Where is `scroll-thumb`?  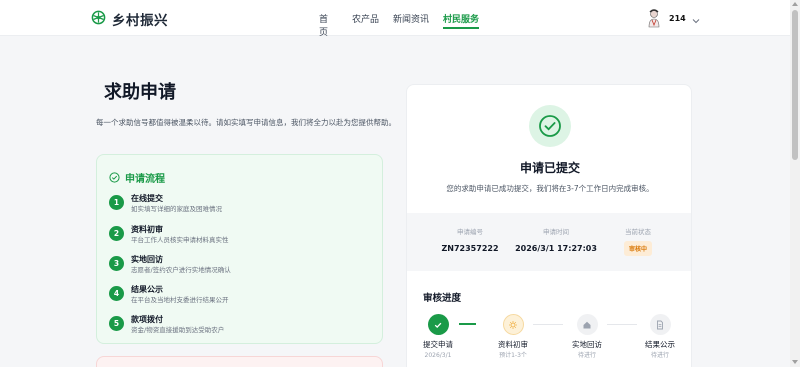 scroll-thumb is located at coordinates (795, 85).